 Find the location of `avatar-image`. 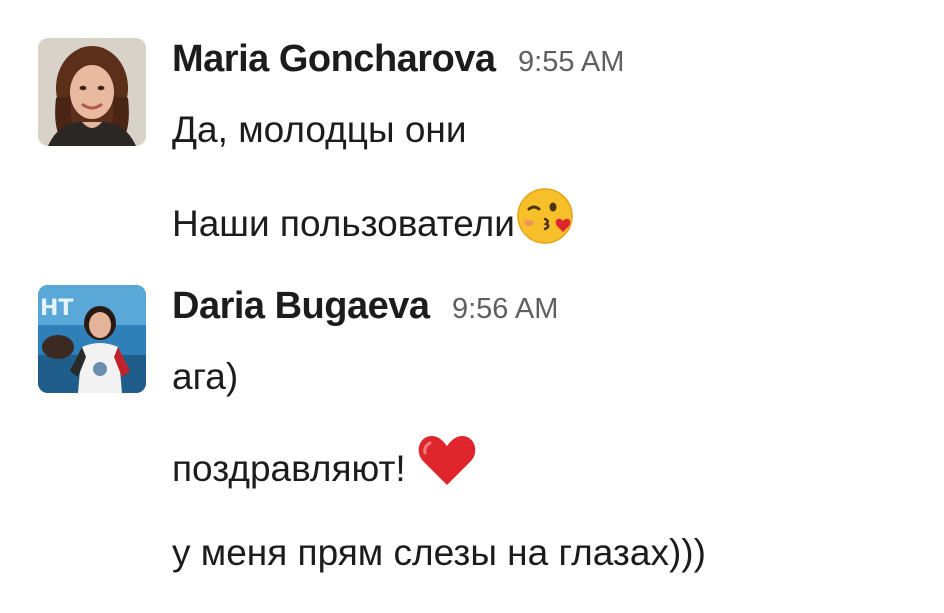

avatar-image is located at coordinates (92, 92).